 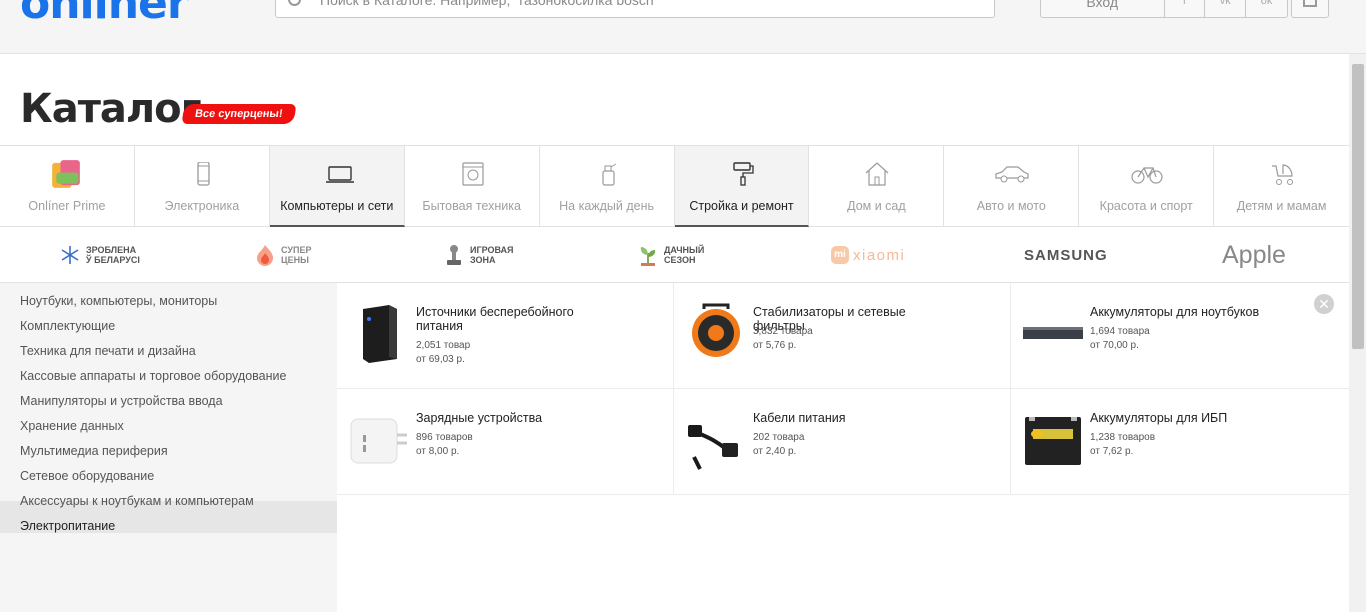 I want to click on tab-onliner-prime: Onlíner Prime, so click(x=67, y=186).